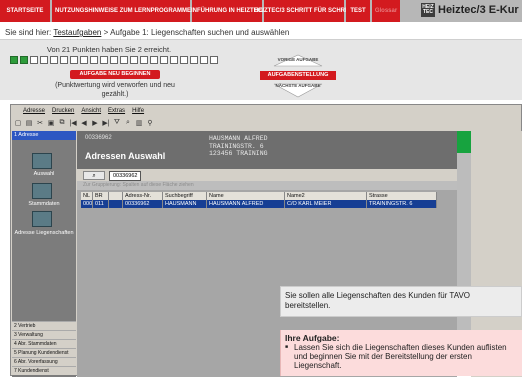  I want to click on task-description-button: AUFGABENSTELLUNG, so click(298, 75).